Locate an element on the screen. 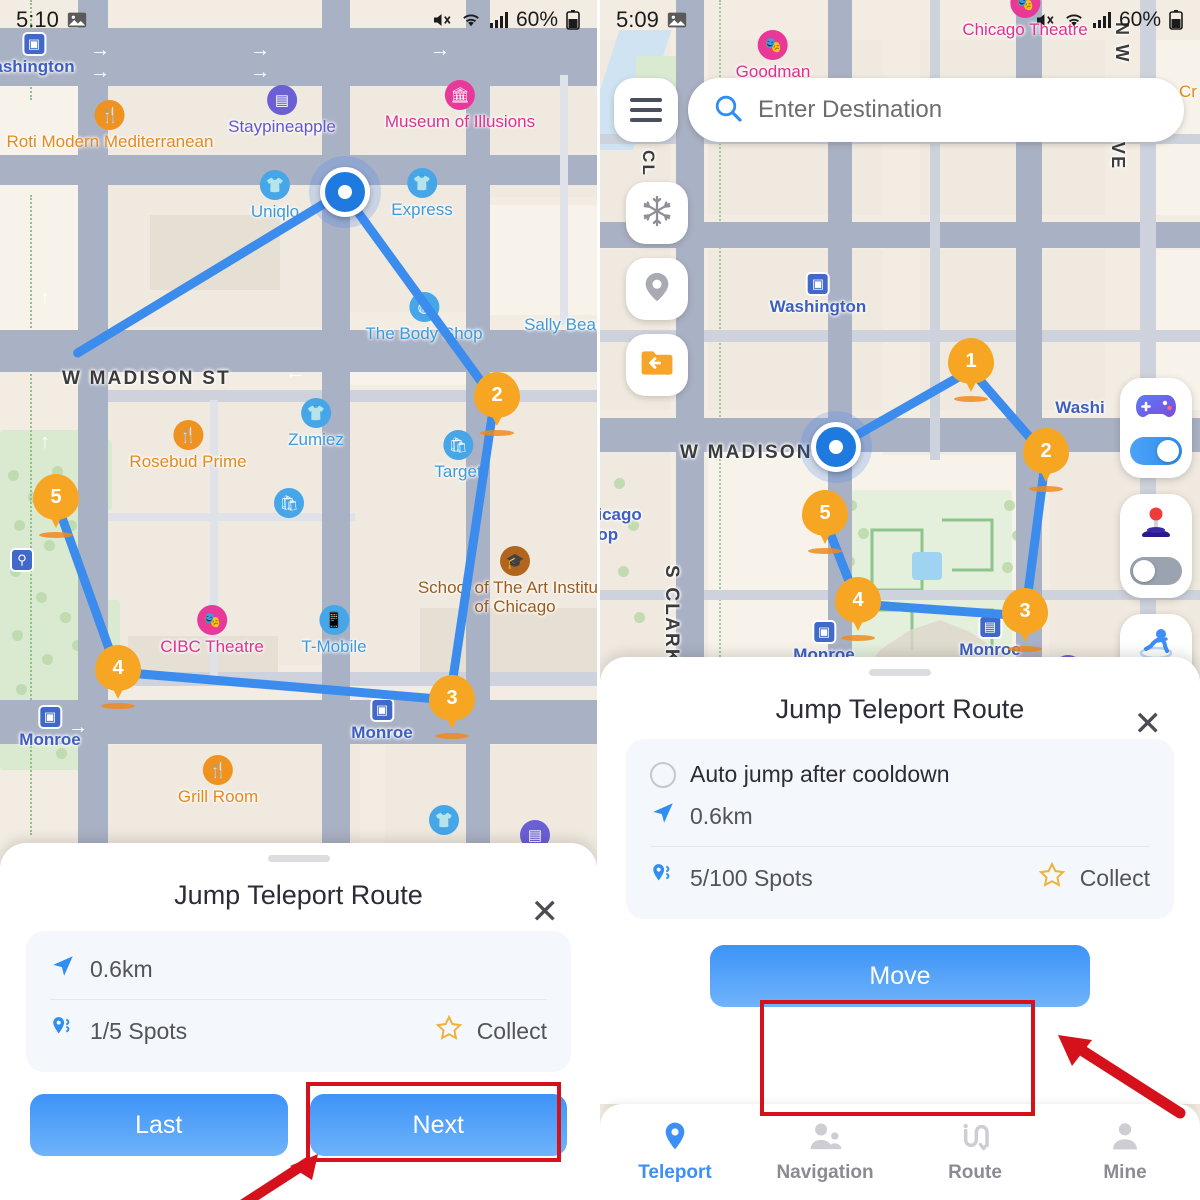  annotation-arrow-next is located at coordinates (279, 1177).